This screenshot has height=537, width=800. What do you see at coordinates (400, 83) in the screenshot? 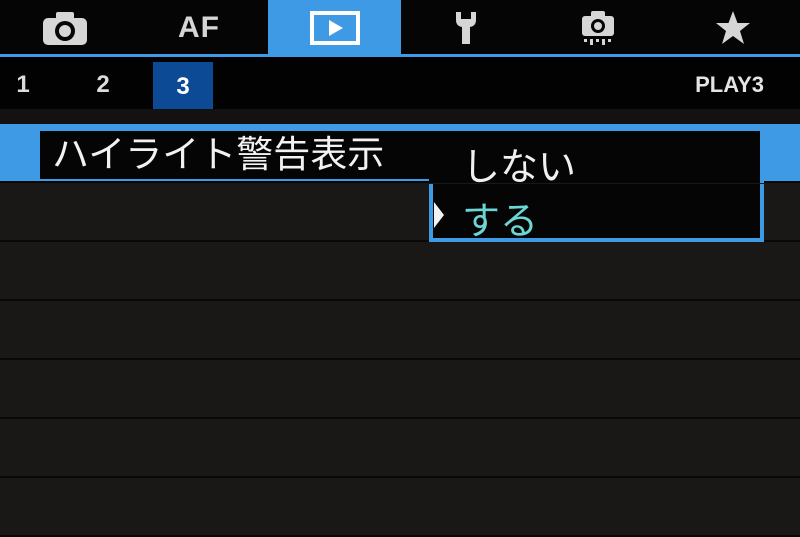
I see `page-bar: 1 2 3 PLAY3` at bounding box center [400, 83].